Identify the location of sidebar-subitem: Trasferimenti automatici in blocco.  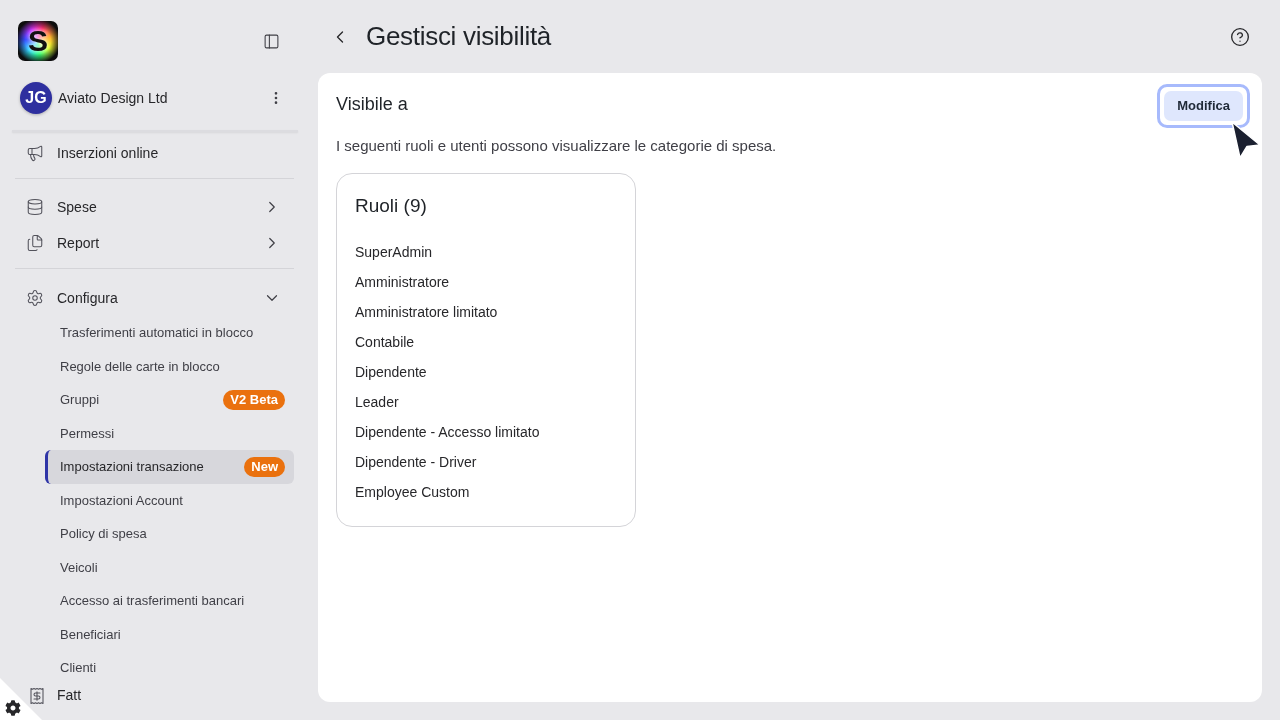
(169, 333).